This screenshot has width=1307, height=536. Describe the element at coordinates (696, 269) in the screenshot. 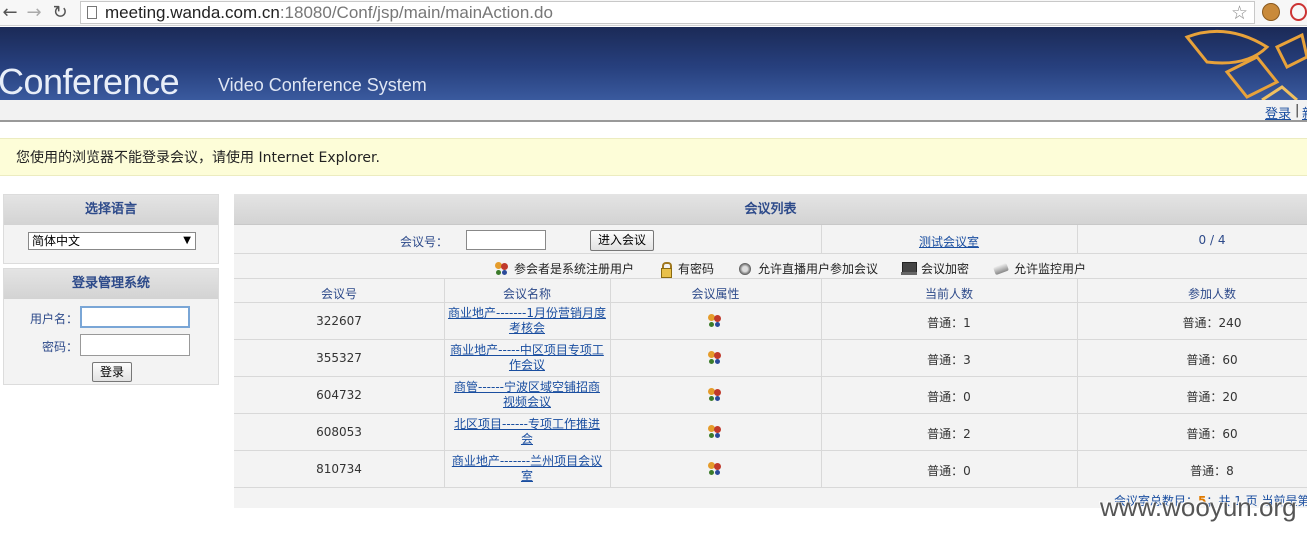

I see `legend-label: 有密码` at that location.